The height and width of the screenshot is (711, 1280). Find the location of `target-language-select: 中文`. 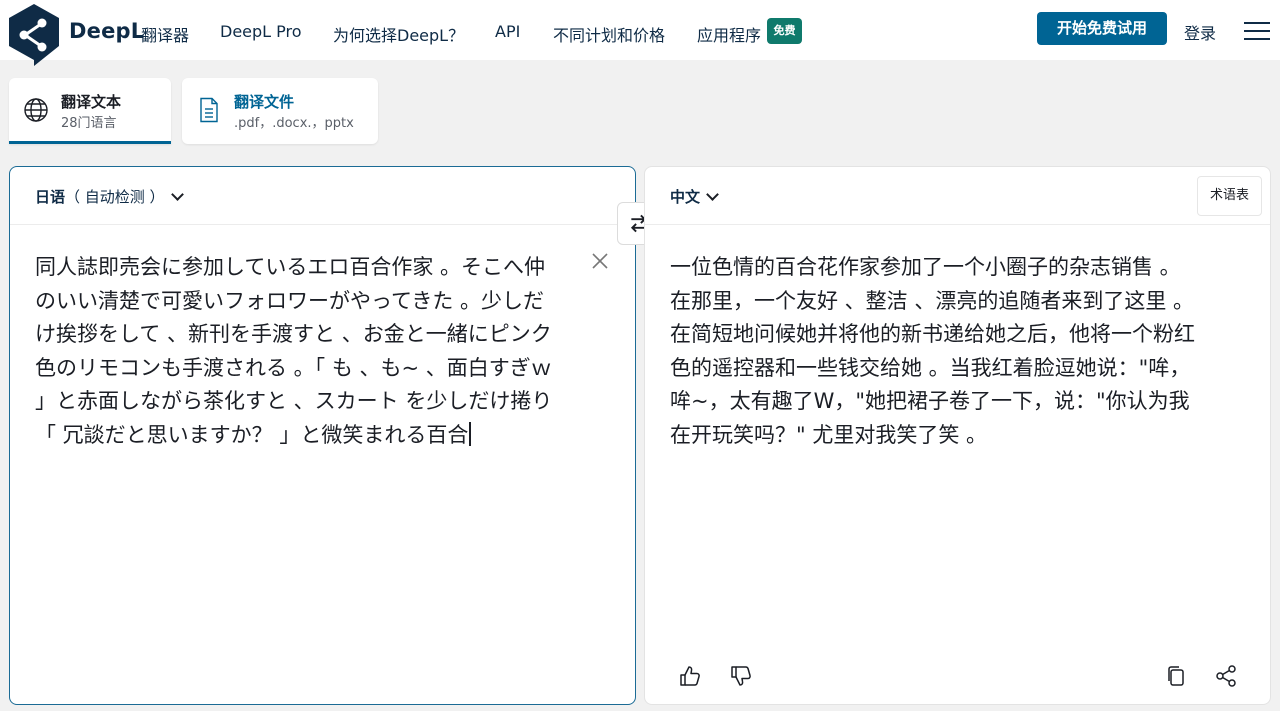

target-language-select: 中文 is located at coordinates (694, 196).